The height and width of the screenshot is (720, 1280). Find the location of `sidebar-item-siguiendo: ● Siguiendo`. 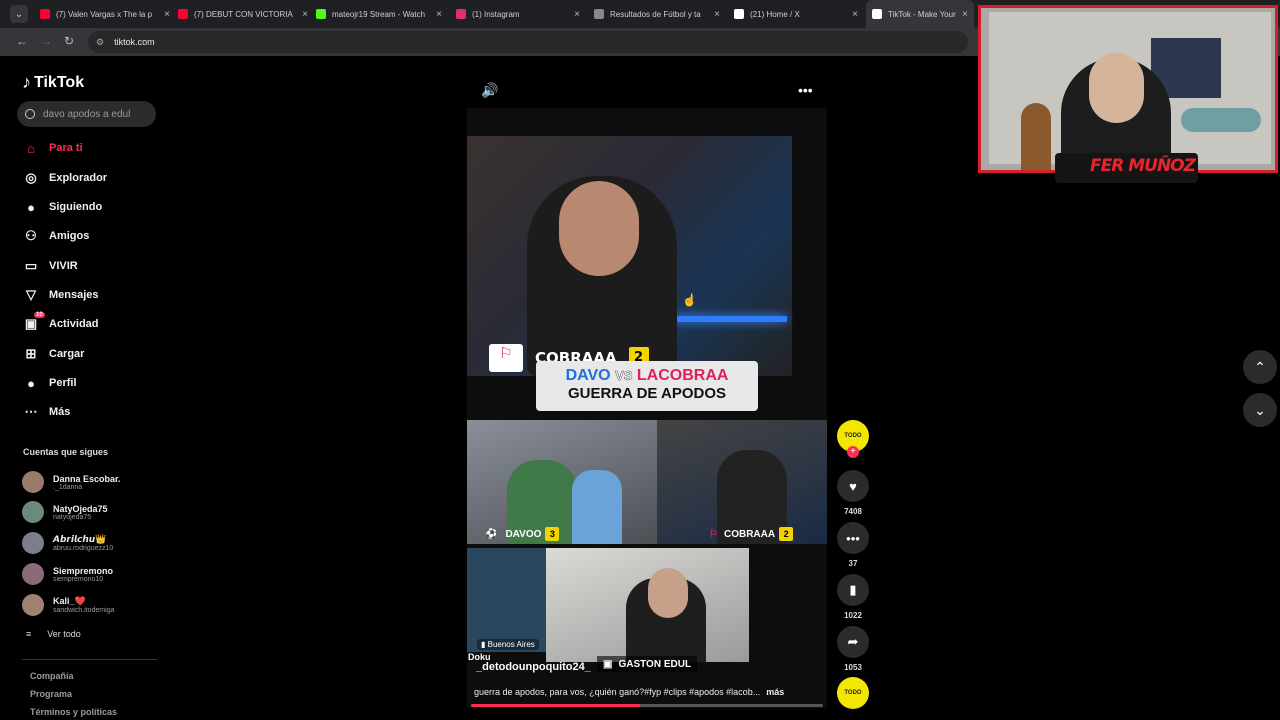

sidebar-item-siguiendo: ● Siguiendo is located at coordinates (62, 207).